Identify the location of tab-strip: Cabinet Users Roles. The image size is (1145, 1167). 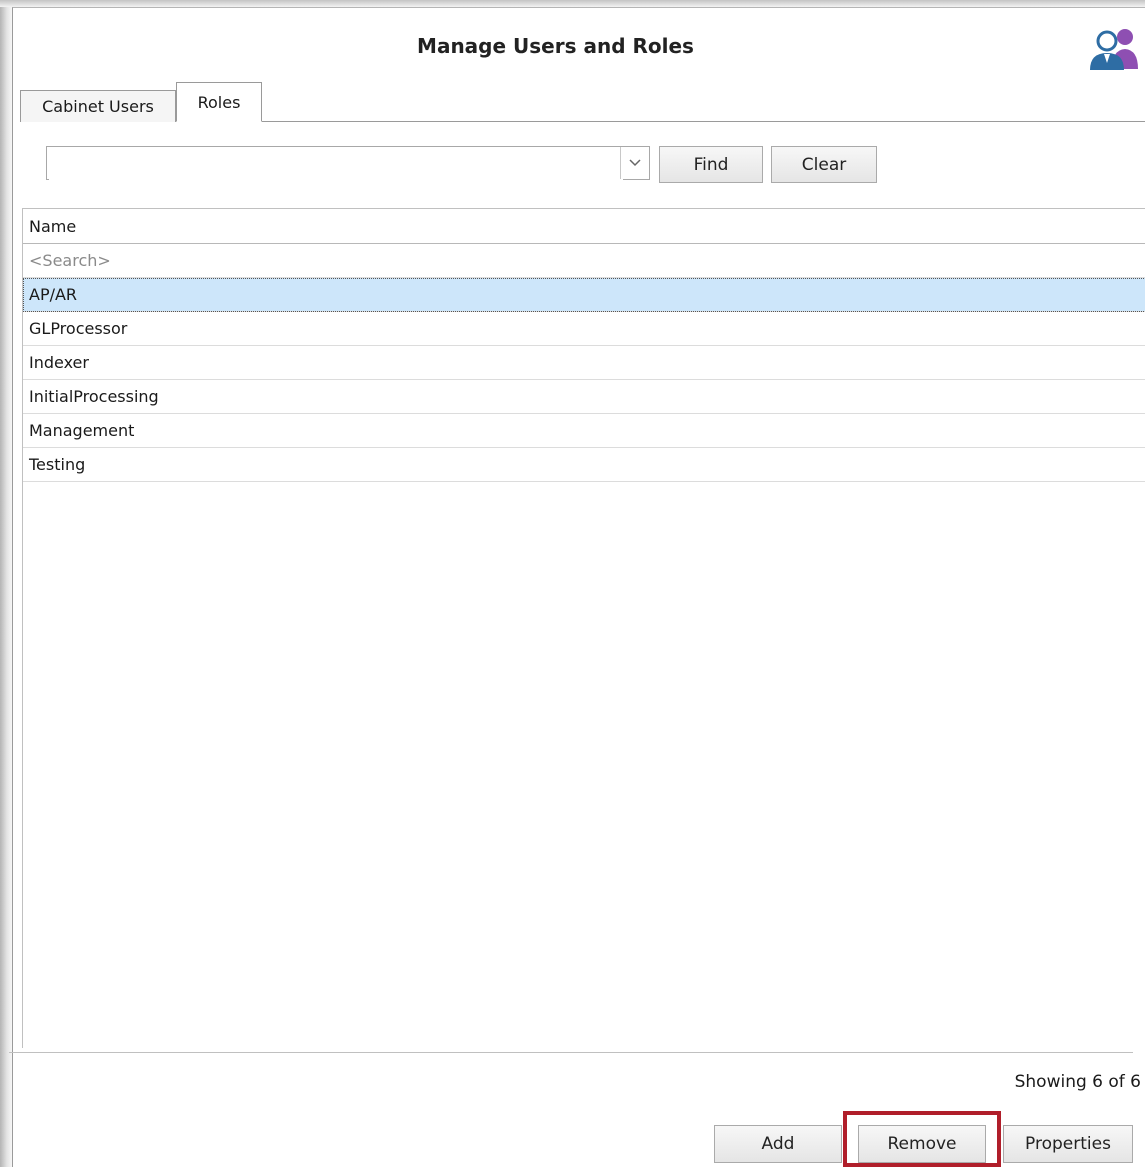
(582, 102).